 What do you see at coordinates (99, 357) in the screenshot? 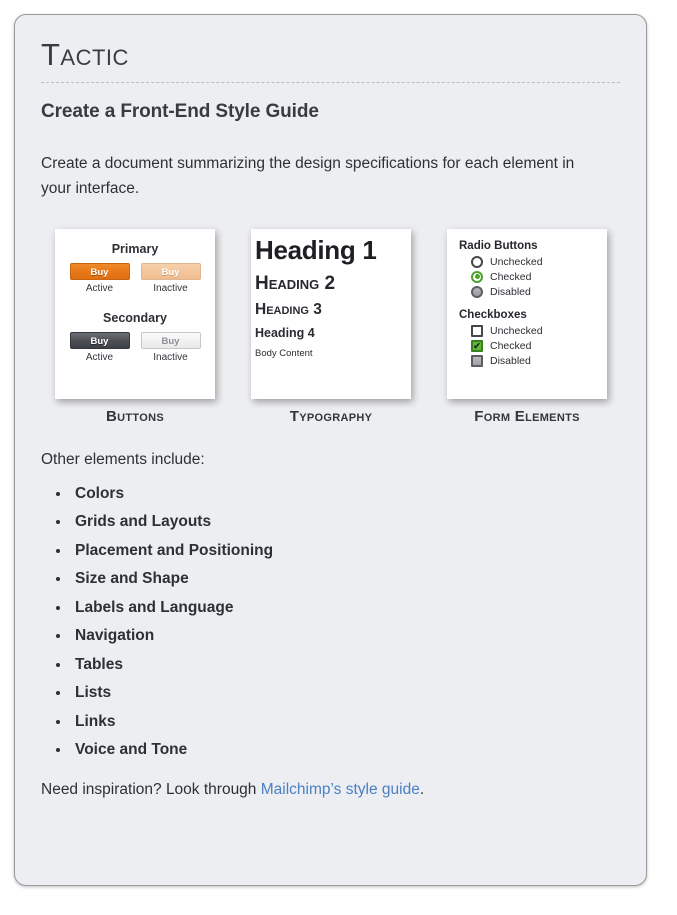
I see `secondary-active-label: Active` at bounding box center [99, 357].